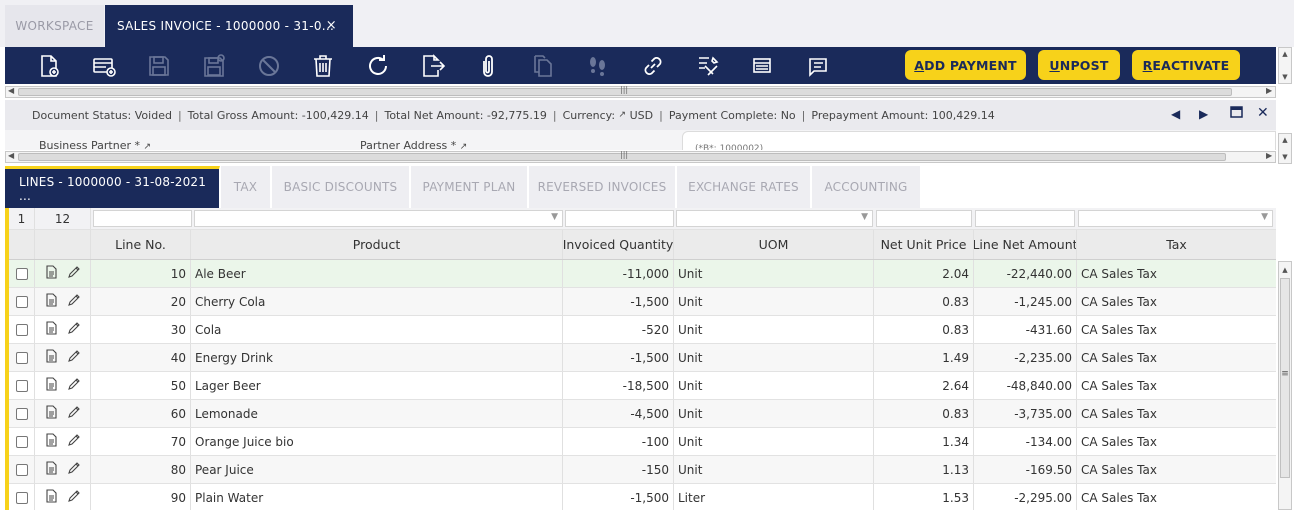 The width and height of the screenshot is (1294, 510). What do you see at coordinates (602, 187) in the screenshot?
I see `tab-reversed-invoices: REVERSED INVOICES` at bounding box center [602, 187].